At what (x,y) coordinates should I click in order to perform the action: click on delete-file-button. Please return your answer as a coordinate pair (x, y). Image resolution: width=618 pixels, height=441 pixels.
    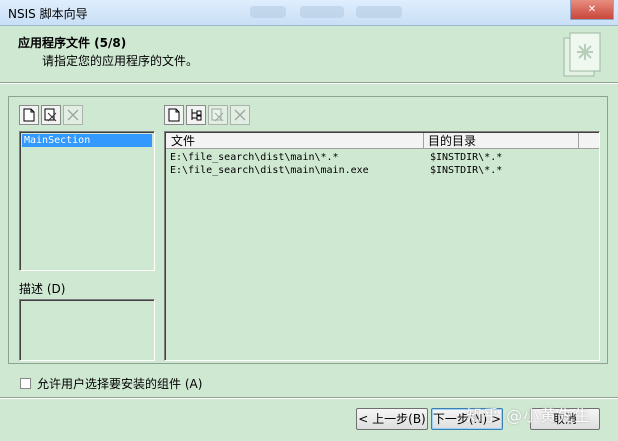
    Looking at the image, I should click on (240, 115).